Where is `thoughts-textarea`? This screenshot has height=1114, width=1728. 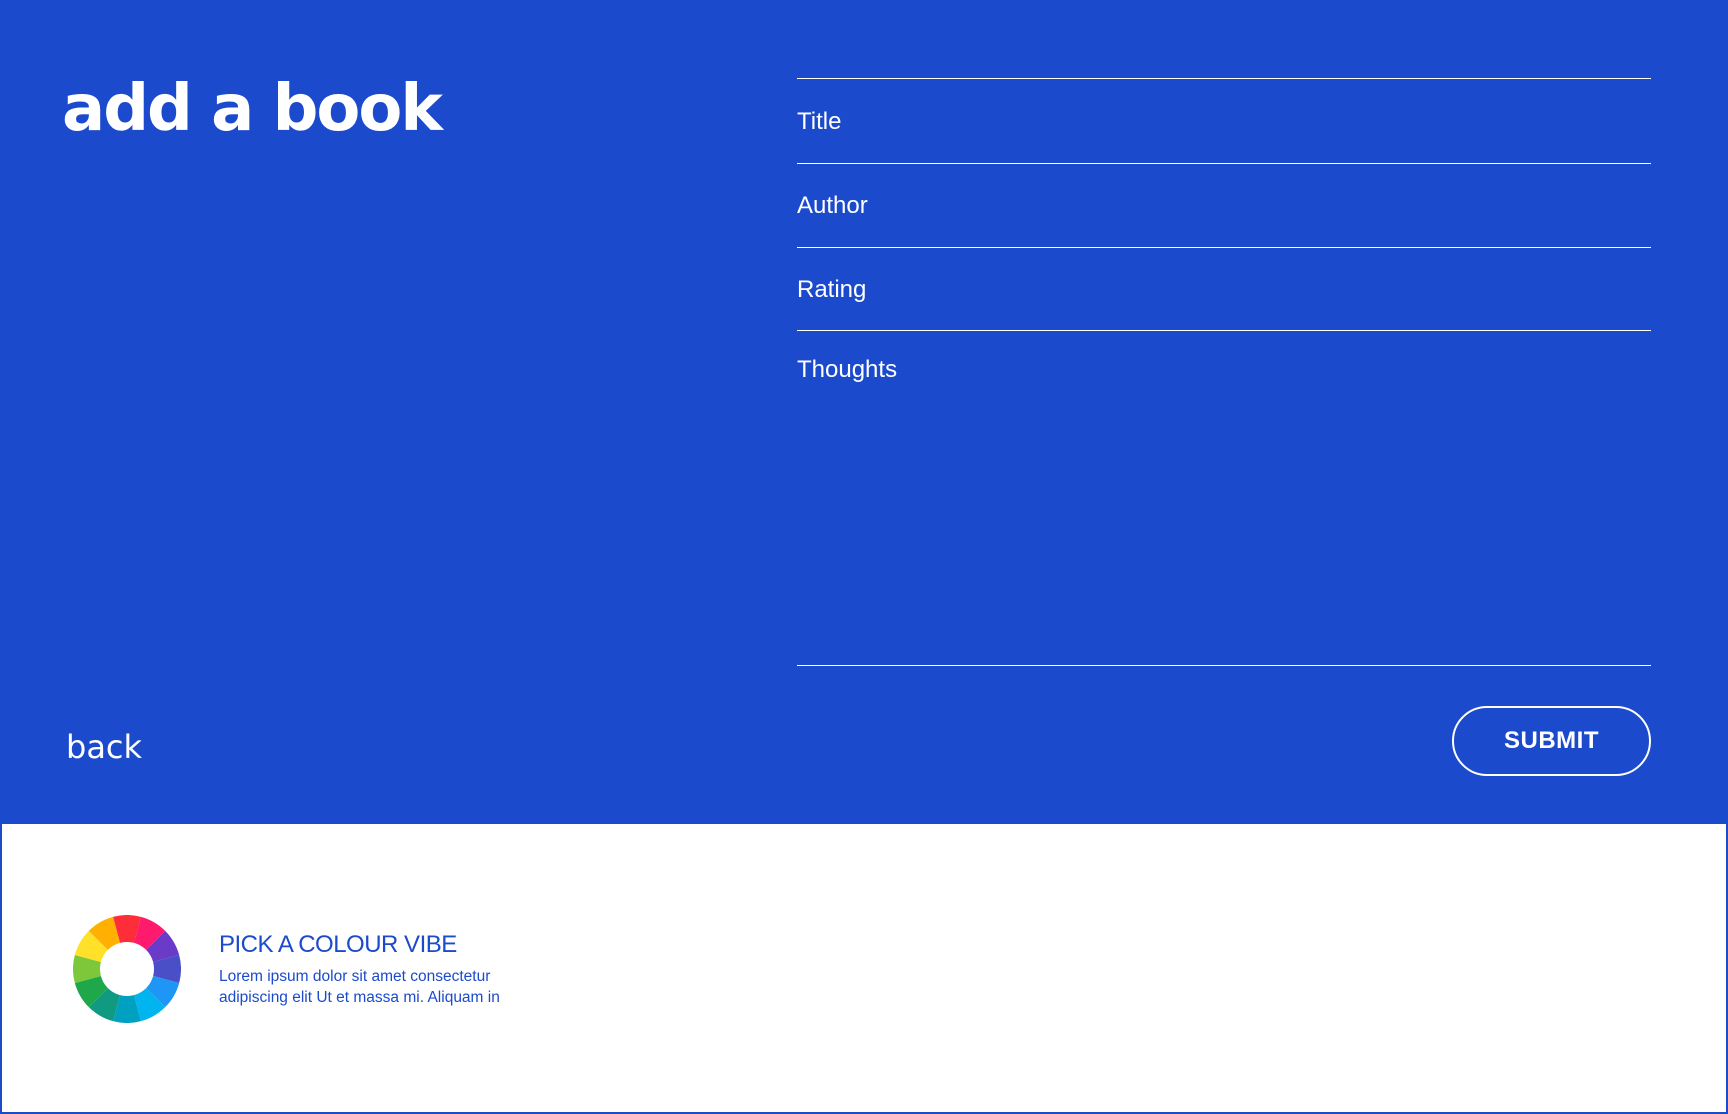
thoughts-textarea is located at coordinates (1224, 497).